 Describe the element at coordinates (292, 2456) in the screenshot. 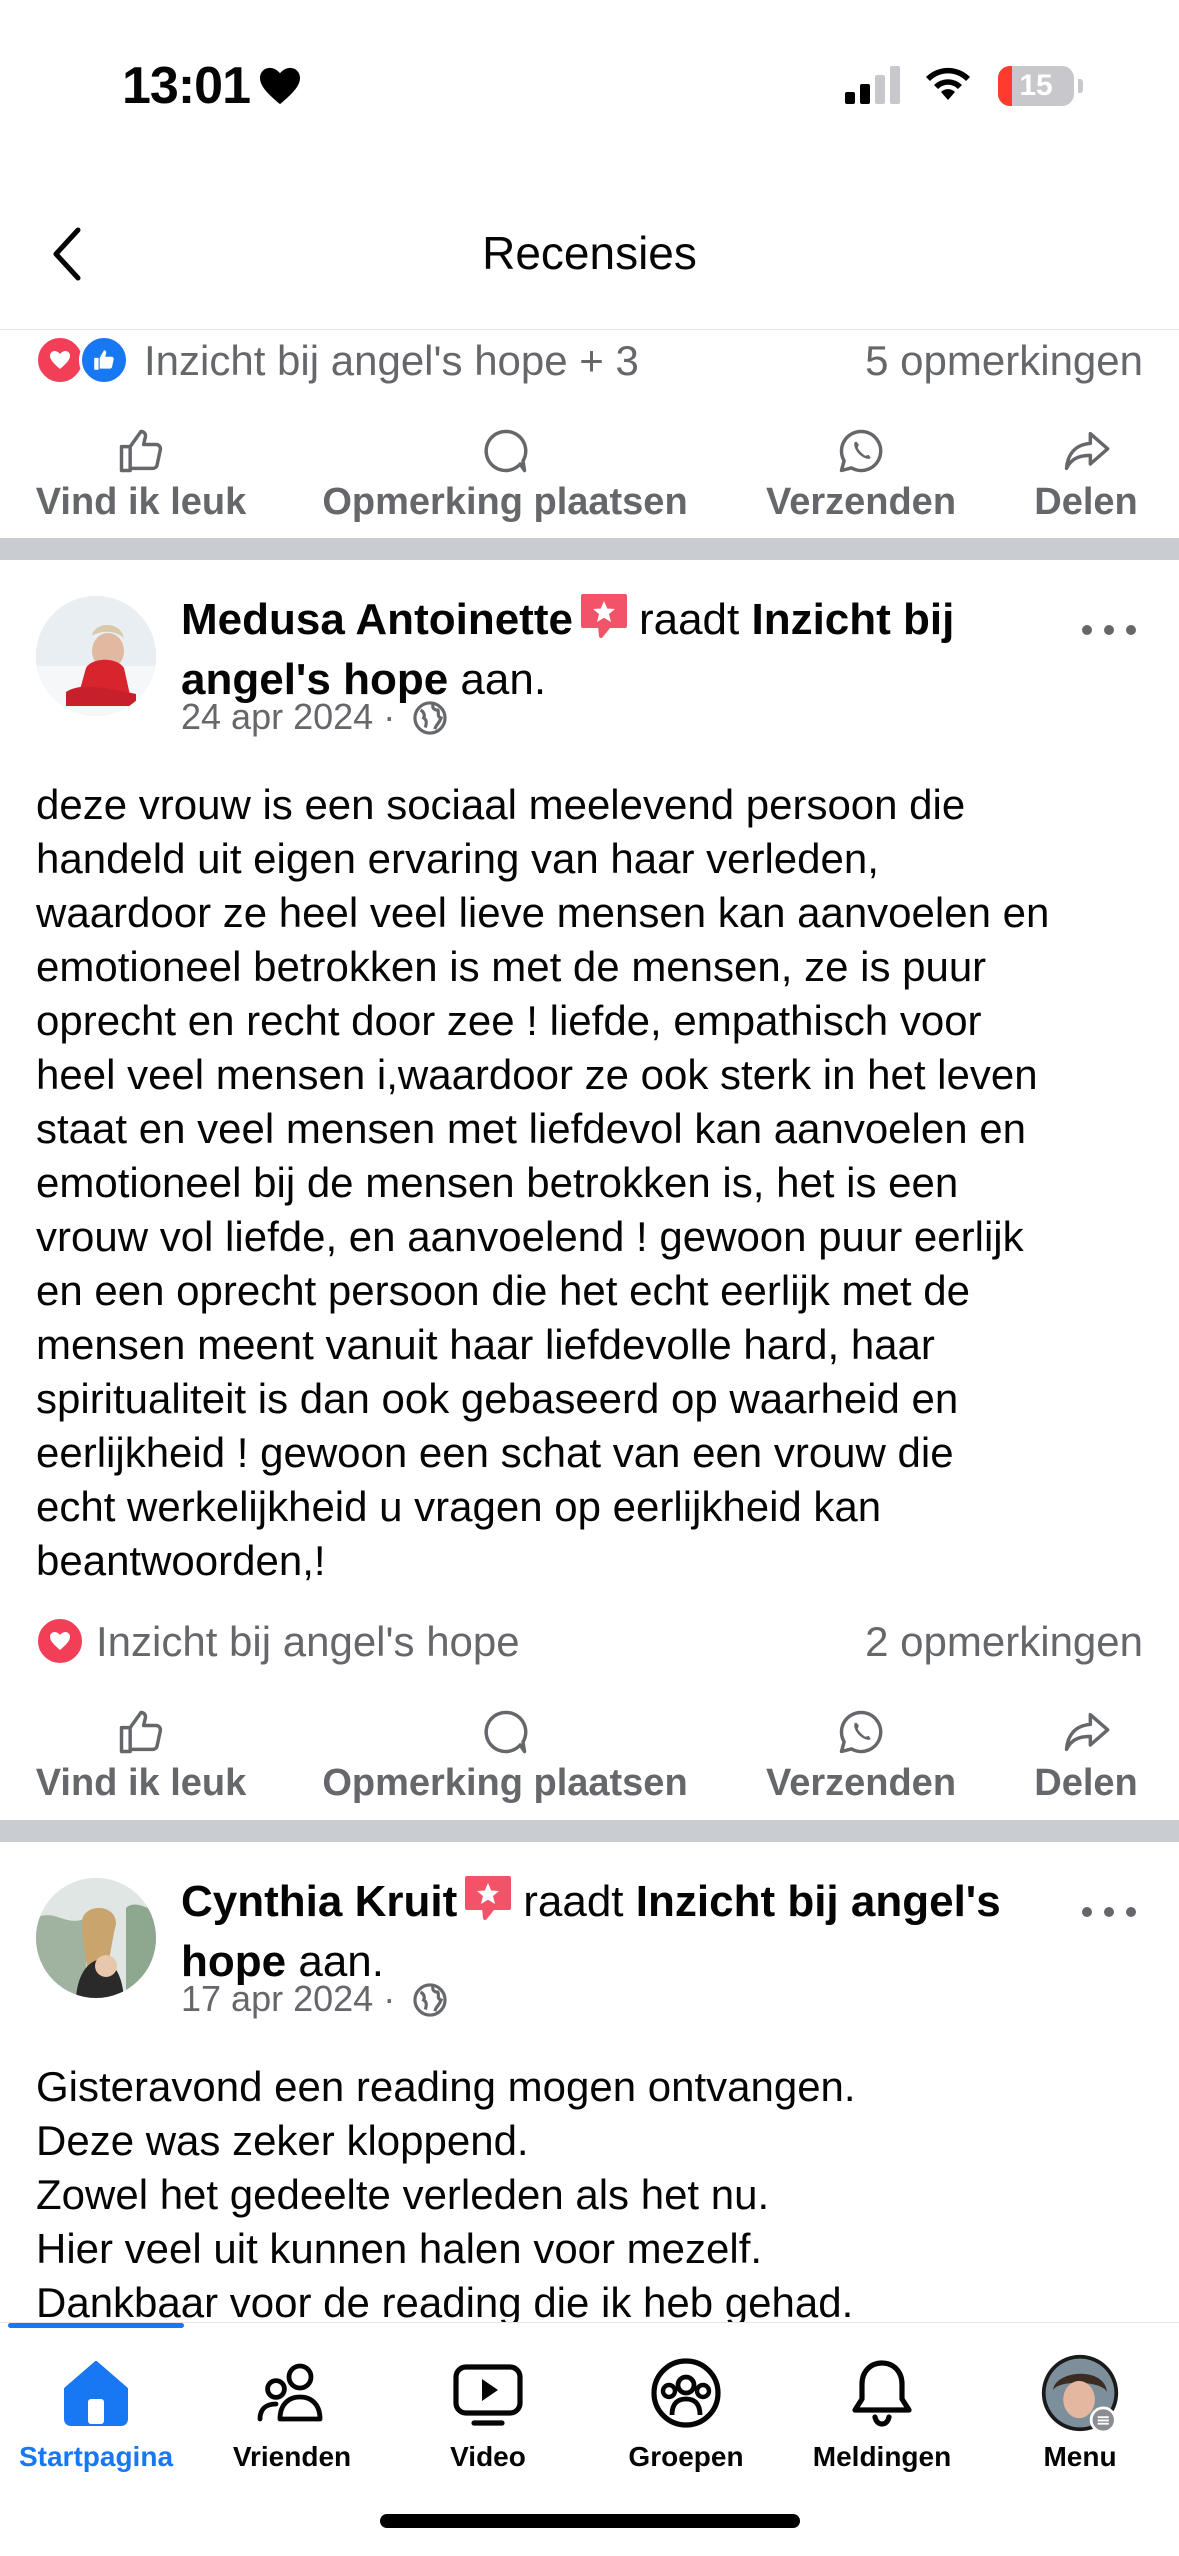

I see `tab-friends-label: Vrienden` at that location.